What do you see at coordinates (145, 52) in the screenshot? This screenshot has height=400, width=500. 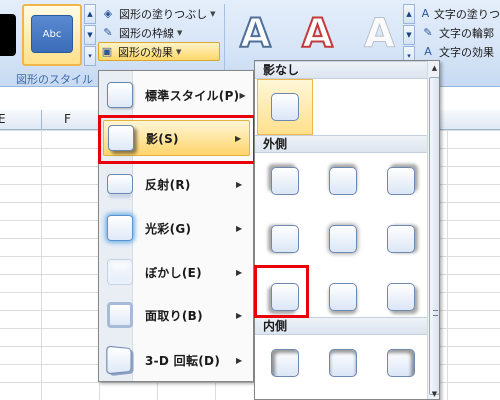 I see `shape-effects-label: 図形の効果` at bounding box center [145, 52].